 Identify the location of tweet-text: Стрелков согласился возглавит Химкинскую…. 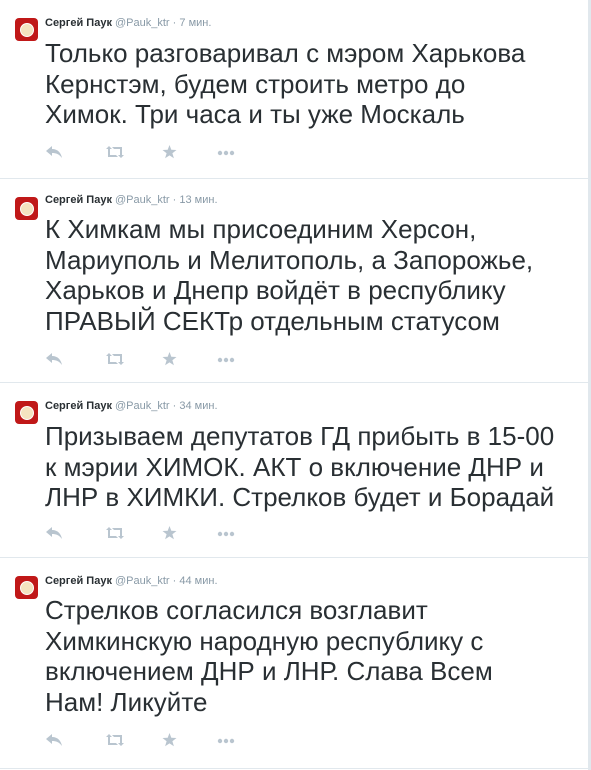
(269, 656).